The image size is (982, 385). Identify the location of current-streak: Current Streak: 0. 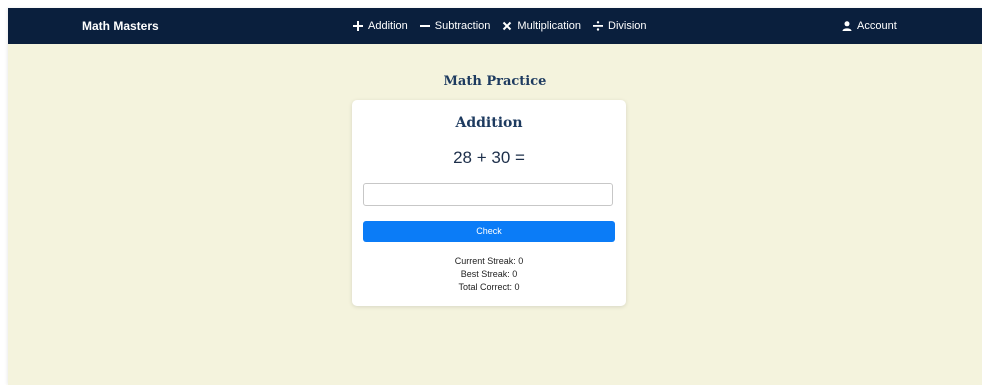
(489, 261).